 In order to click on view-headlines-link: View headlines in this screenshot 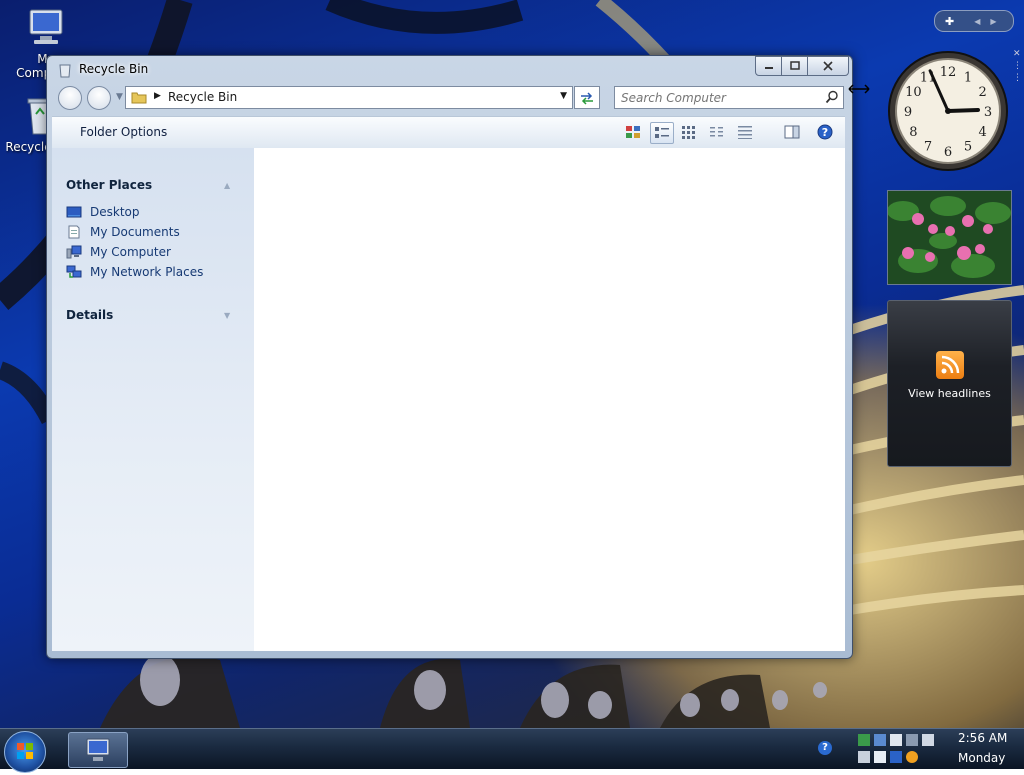, I will do `click(949, 393)`.